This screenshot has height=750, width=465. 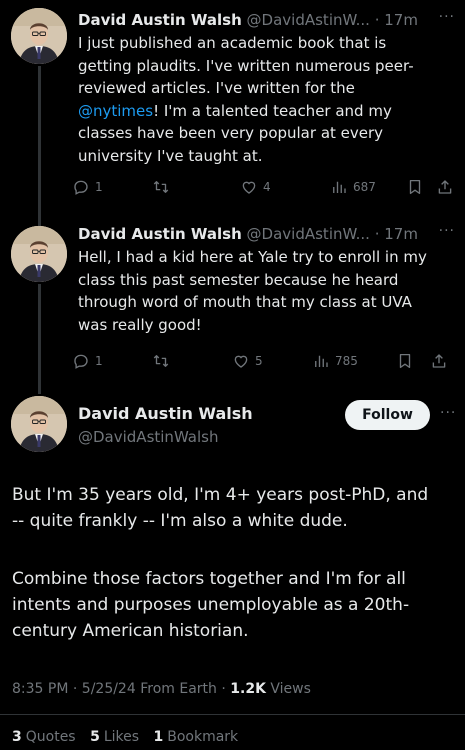 I want to click on bookmarks-label: Bookmark, so click(x=203, y=737).